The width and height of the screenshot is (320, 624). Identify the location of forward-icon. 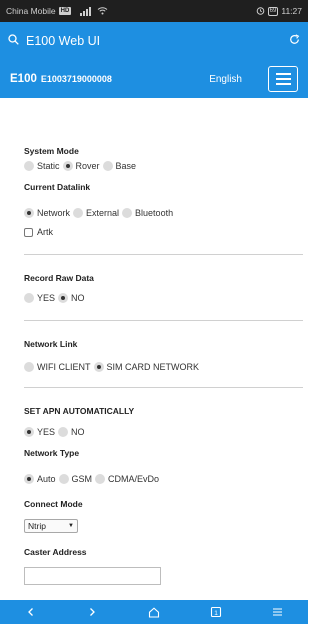
(92, 612).